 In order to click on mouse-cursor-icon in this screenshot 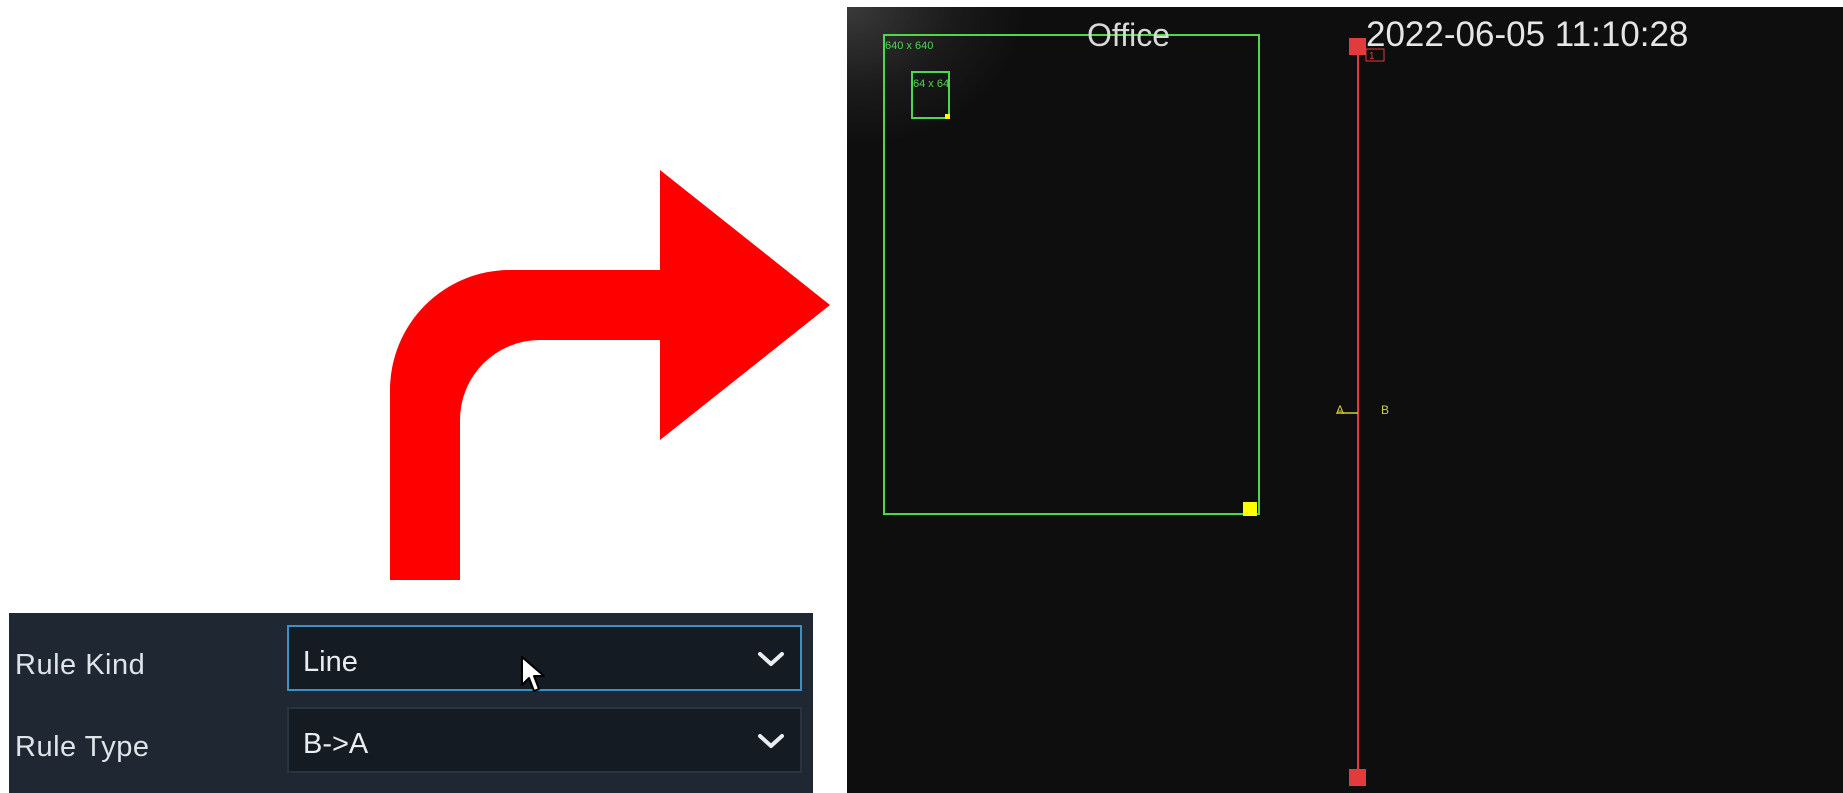, I will do `click(533, 674)`.